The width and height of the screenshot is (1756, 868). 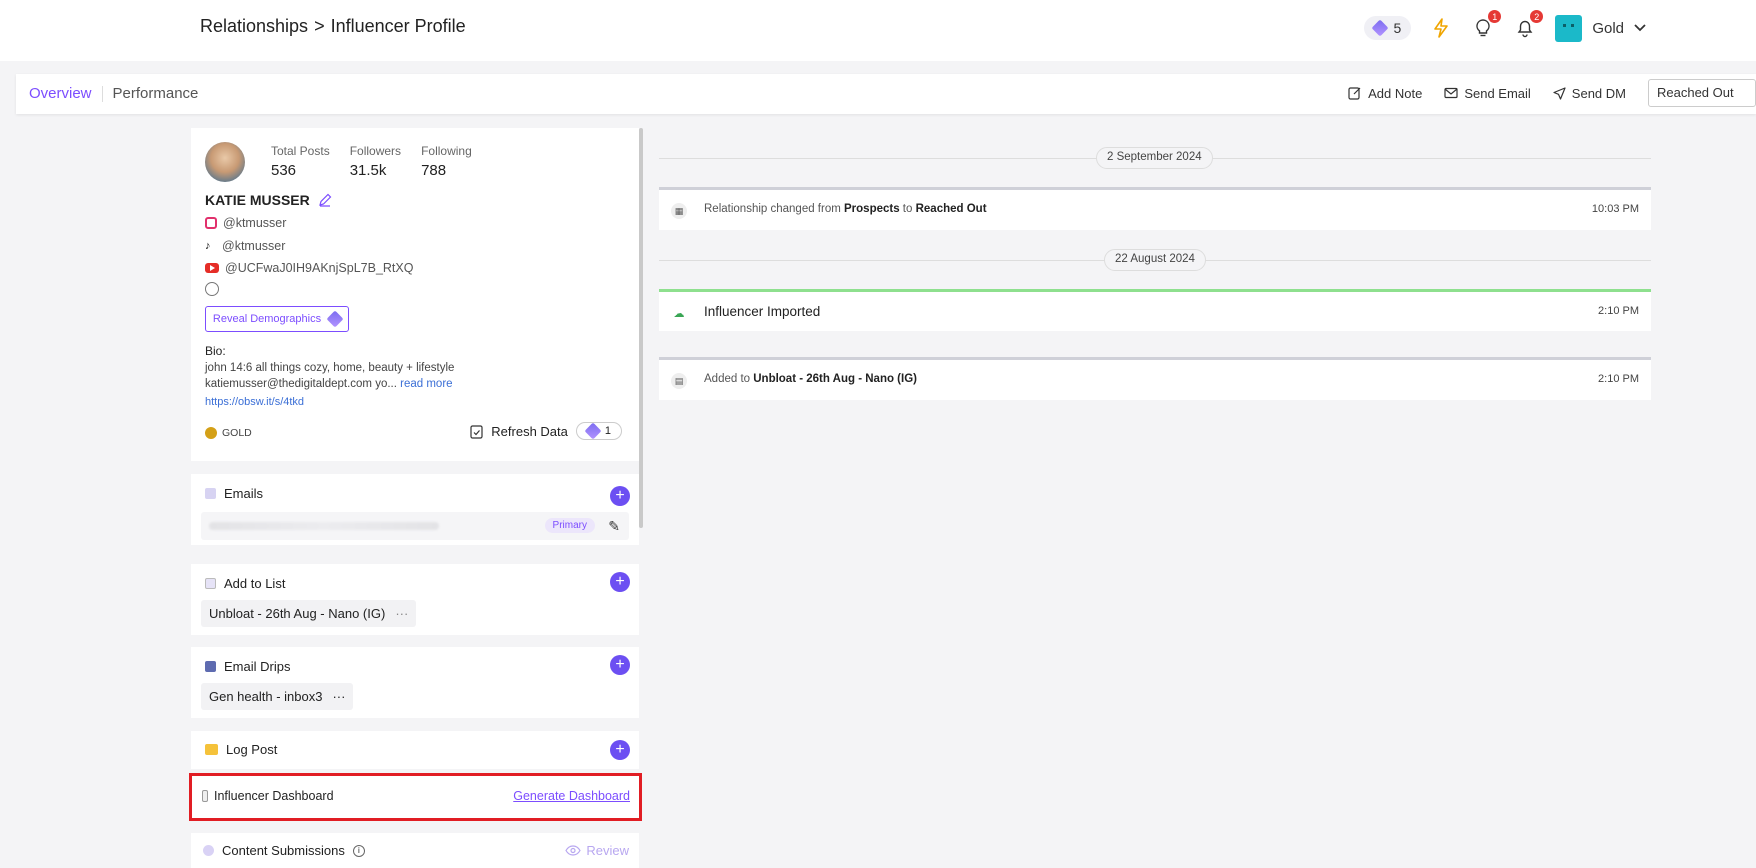 I want to click on event-time: 10:03 PM, so click(x=1615, y=209).